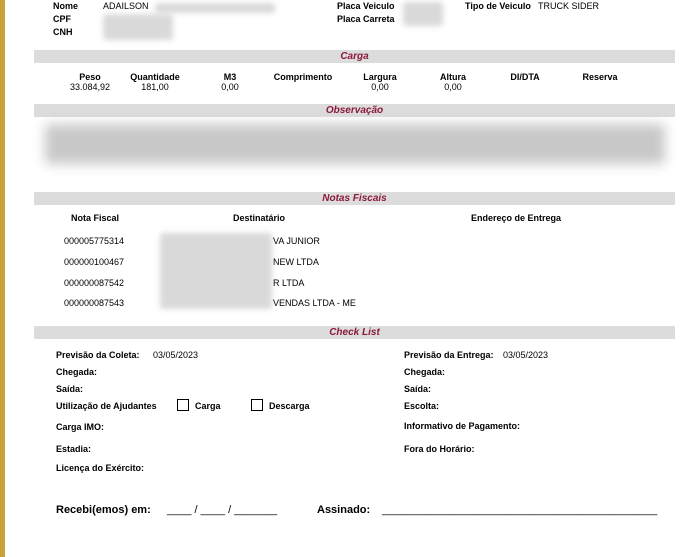 Image resolution: width=700 pixels, height=557 pixels. Describe the element at coordinates (80, 427) in the screenshot. I see `carga-imo-label: Carga IMO:` at that location.